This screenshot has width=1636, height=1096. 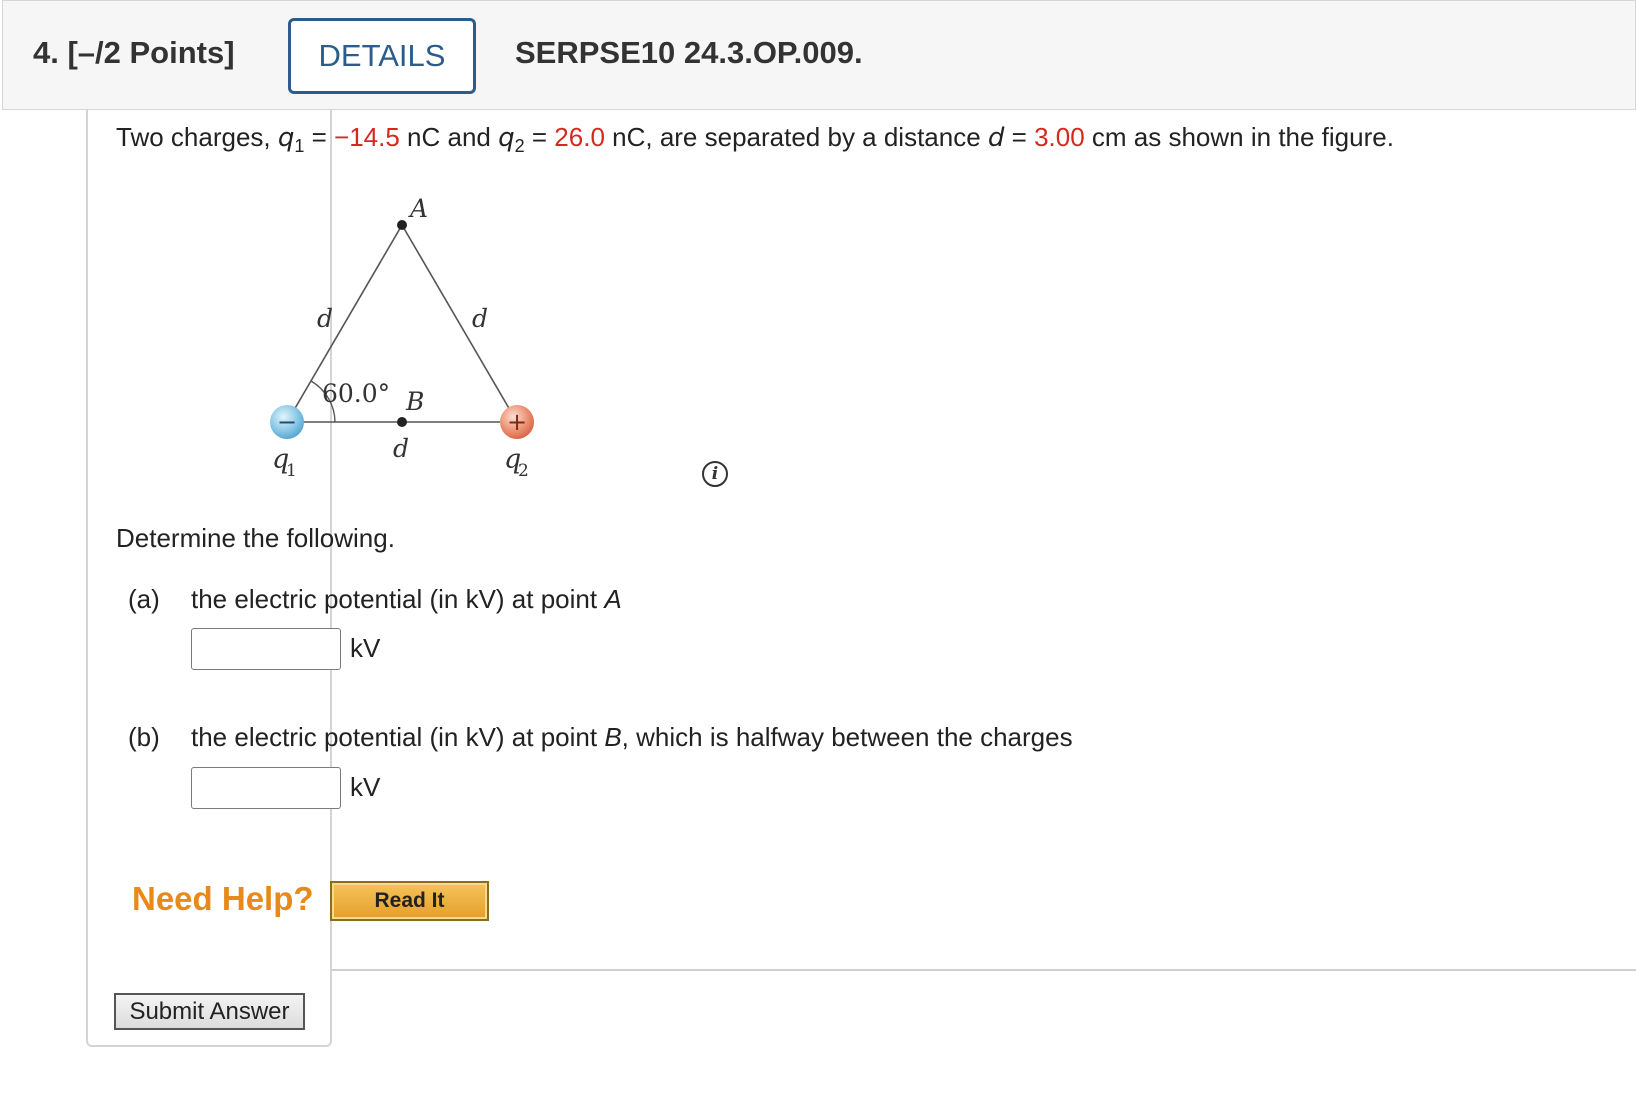 I want to click on q1-symbol: q, so click(x=286, y=138).